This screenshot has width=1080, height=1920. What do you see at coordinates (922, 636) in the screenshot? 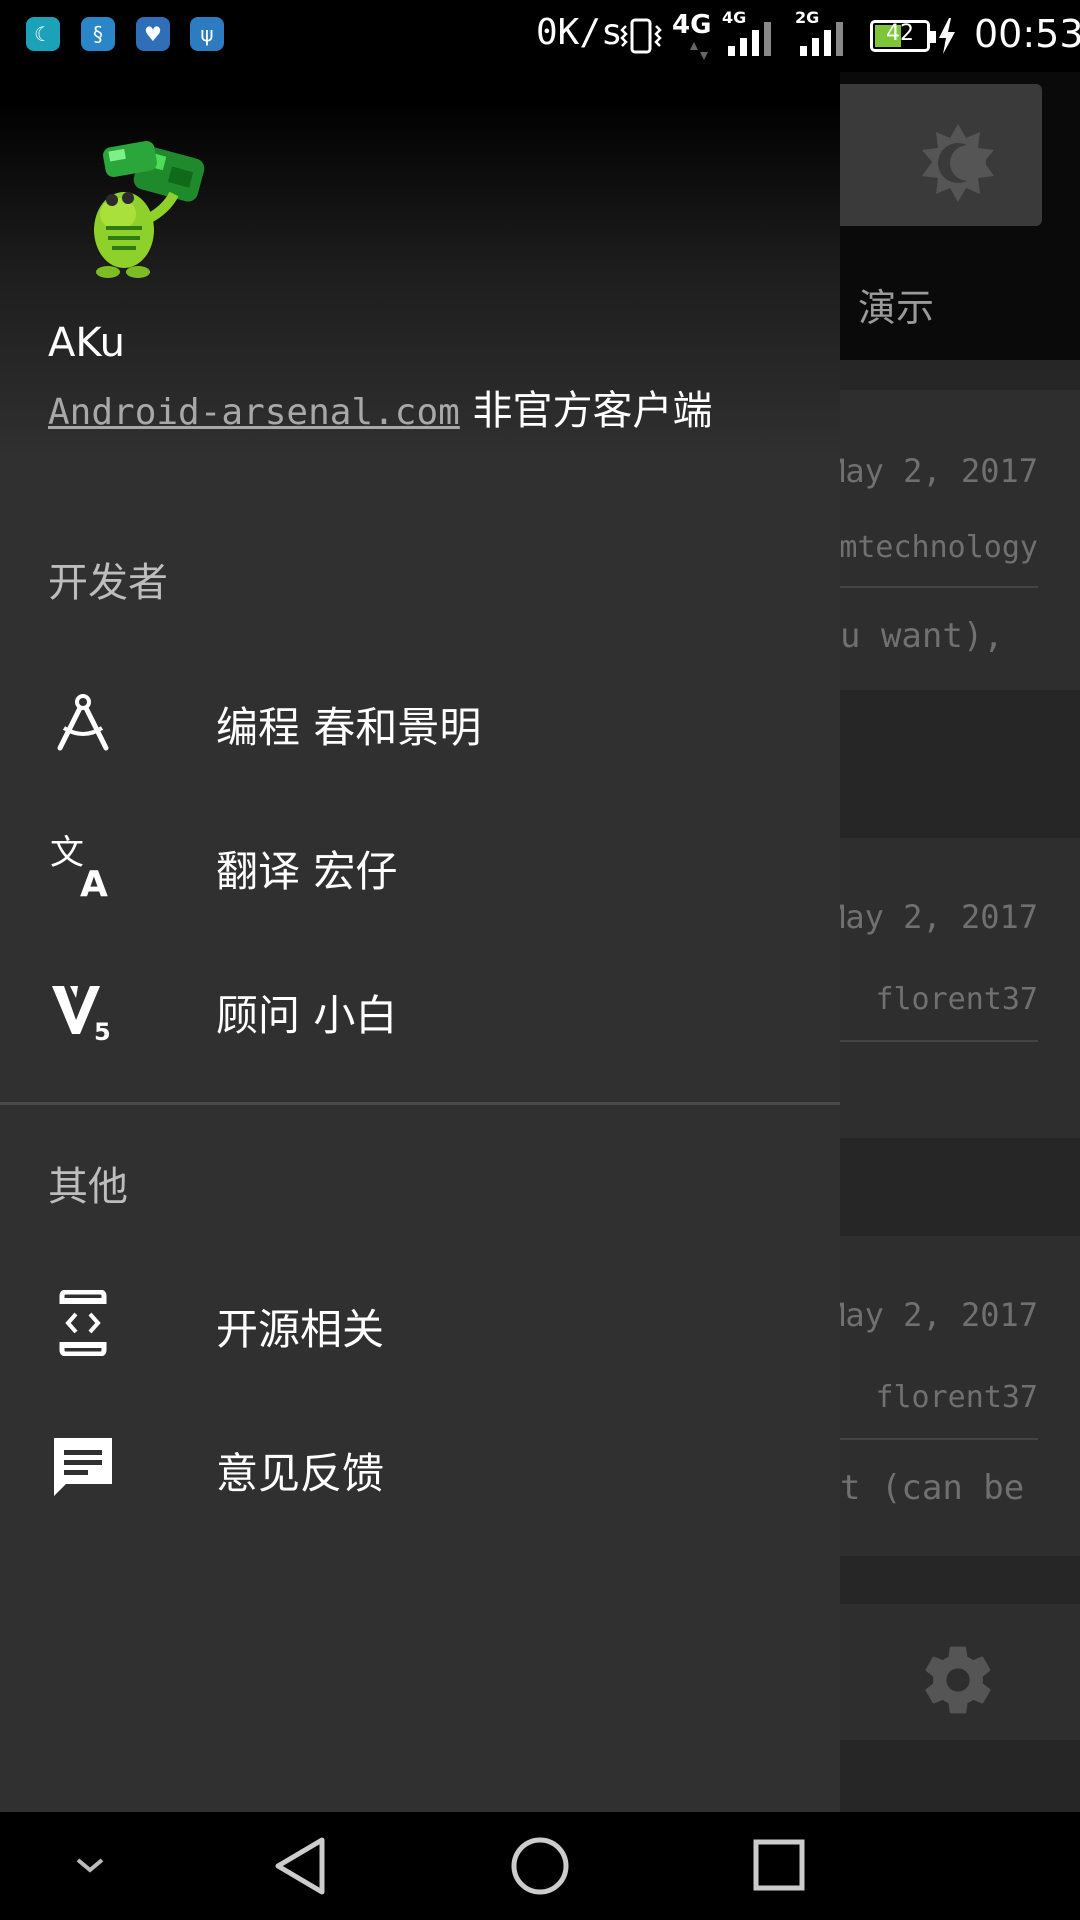
I see `card-description: u want),` at bounding box center [922, 636].